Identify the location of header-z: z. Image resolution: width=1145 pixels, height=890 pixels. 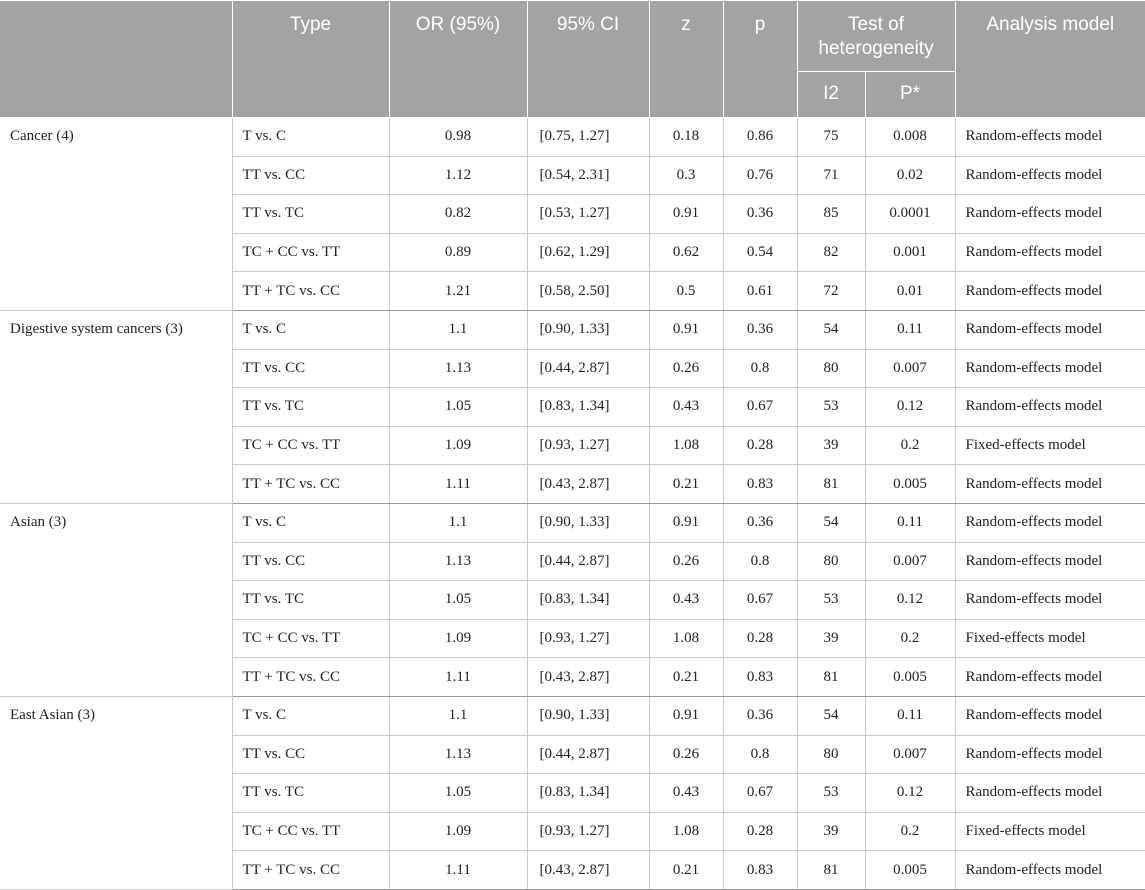
(686, 59).